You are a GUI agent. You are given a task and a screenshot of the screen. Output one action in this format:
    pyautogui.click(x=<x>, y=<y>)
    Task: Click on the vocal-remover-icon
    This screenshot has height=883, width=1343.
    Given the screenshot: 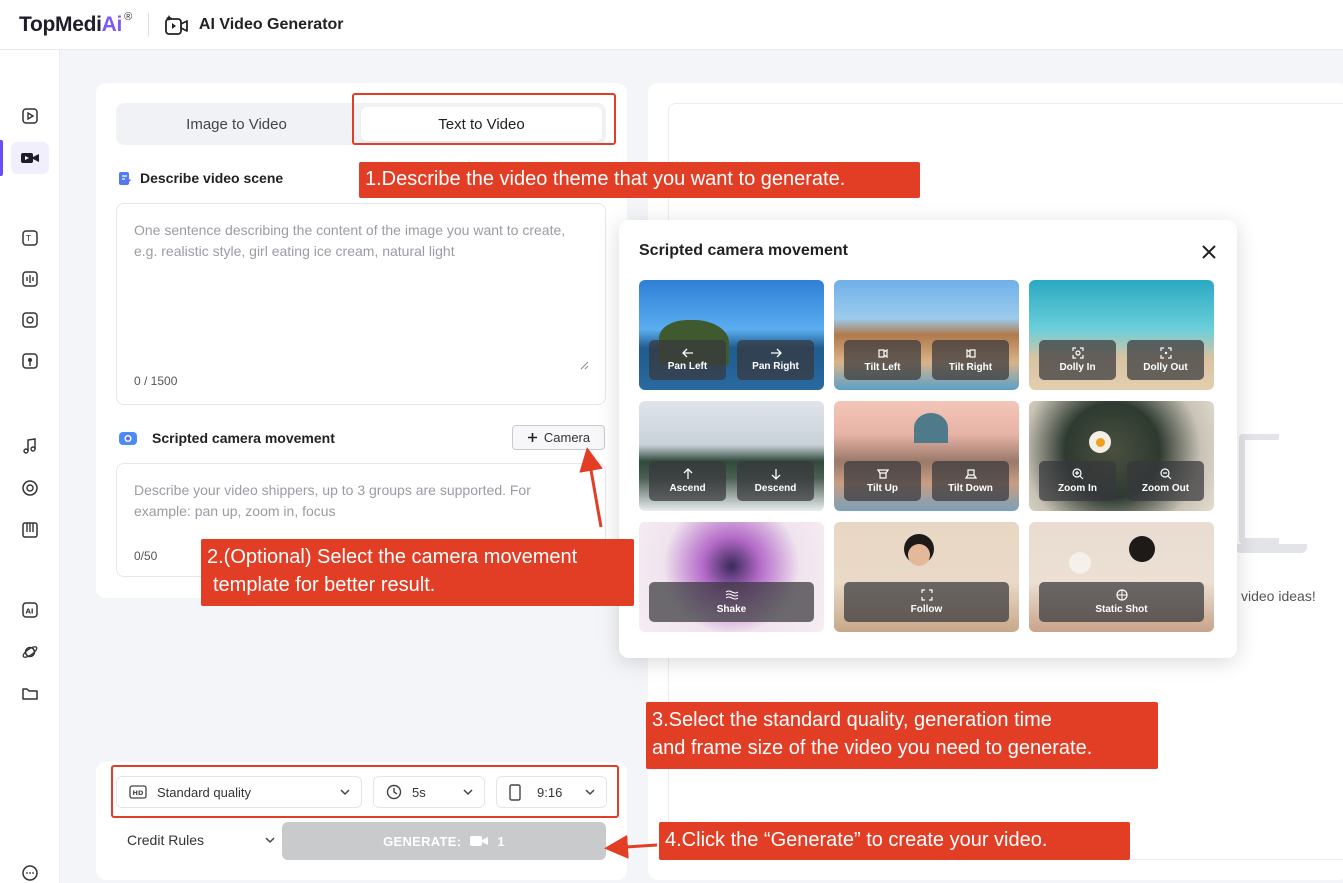 What is the action you would take?
    pyautogui.click(x=30, y=488)
    